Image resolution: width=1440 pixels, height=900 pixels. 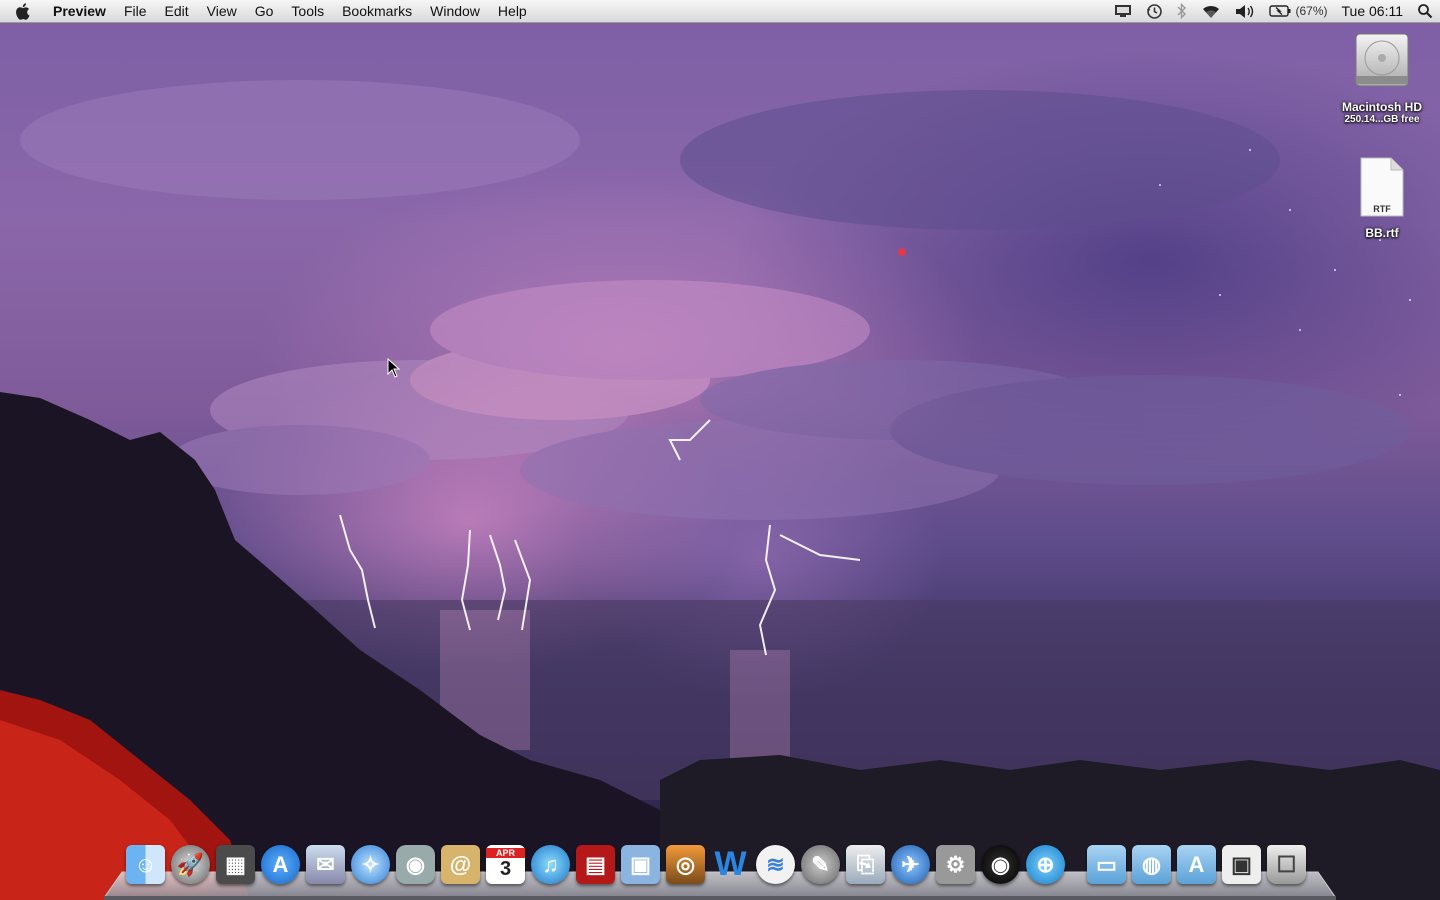 I want to click on ical-month: APR, so click(x=505, y=853).